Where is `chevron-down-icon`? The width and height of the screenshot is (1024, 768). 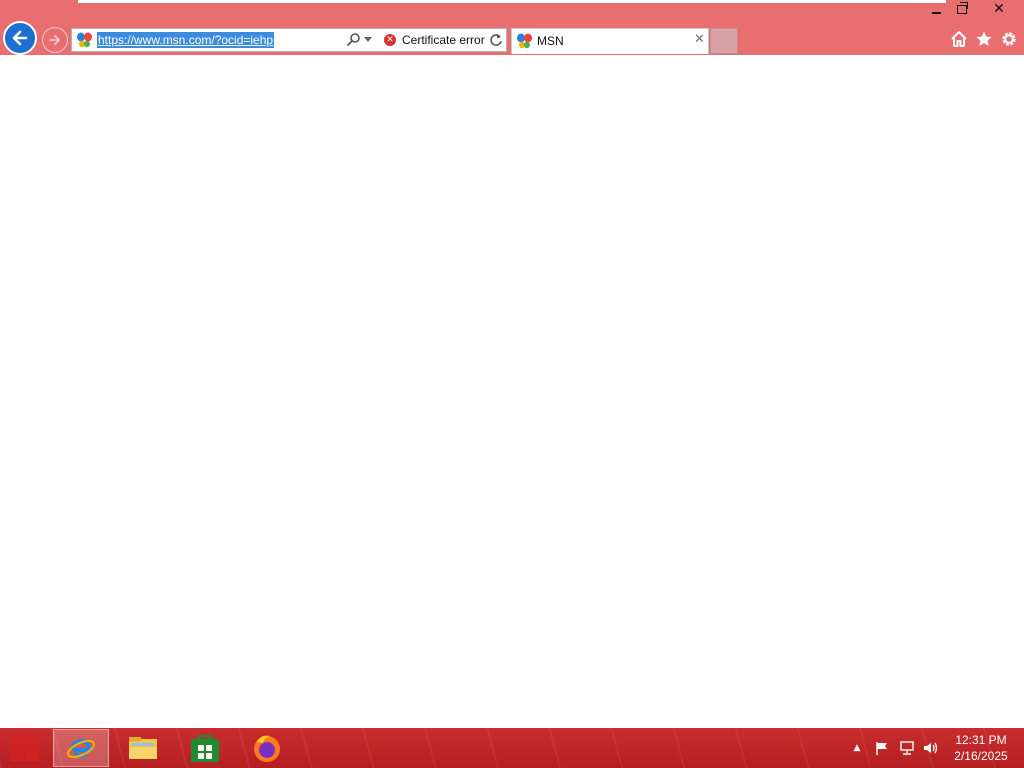 chevron-down-icon is located at coordinates (368, 39).